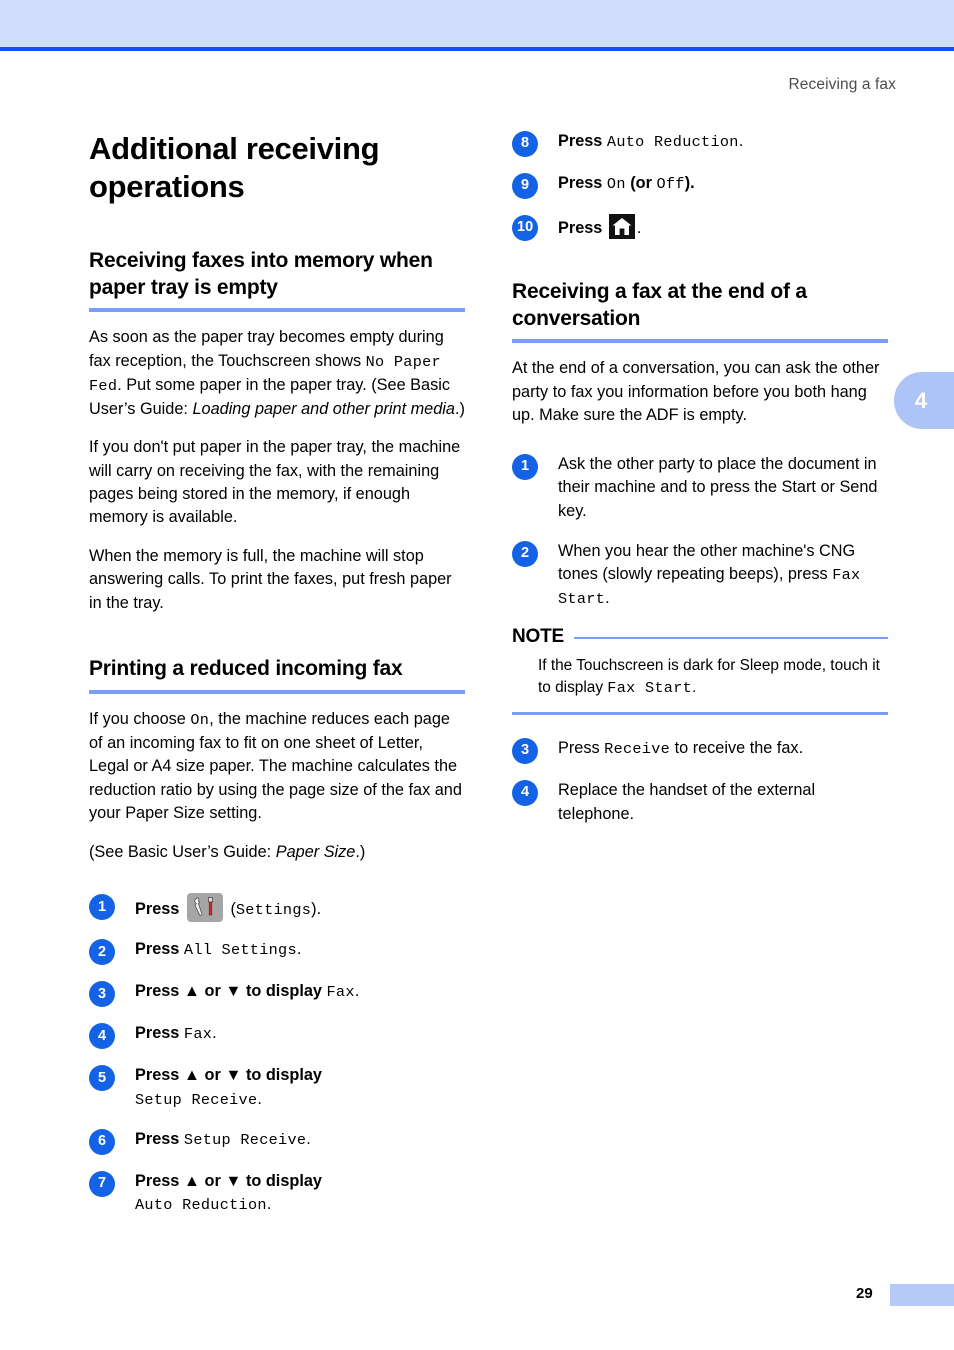 The height and width of the screenshot is (1350, 954). I want to click on step-suffix: )., so click(689, 183).